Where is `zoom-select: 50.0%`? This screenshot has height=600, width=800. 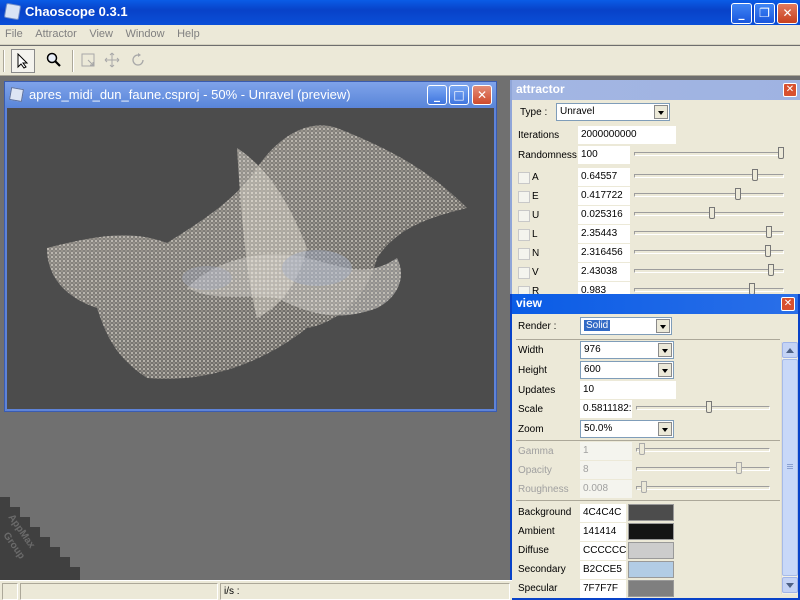
zoom-select: 50.0% is located at coordinates (627, 429).